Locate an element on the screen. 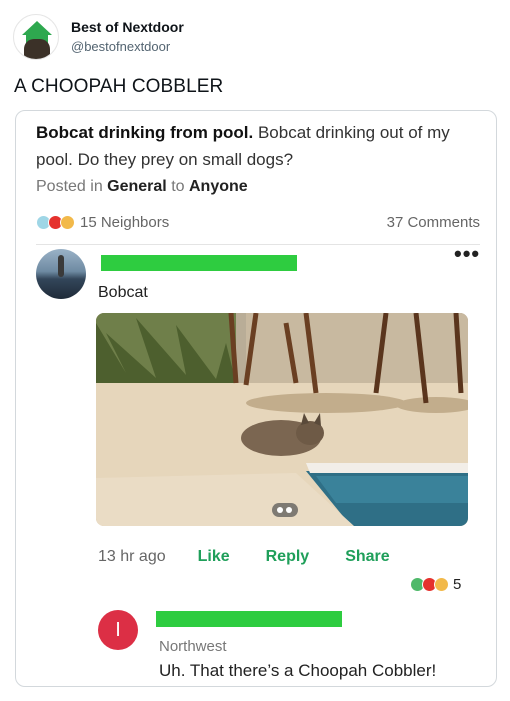 This screenshot has height=701, width=510. reactions-count: 15 Neighbors is located at coordinates (125, 222).